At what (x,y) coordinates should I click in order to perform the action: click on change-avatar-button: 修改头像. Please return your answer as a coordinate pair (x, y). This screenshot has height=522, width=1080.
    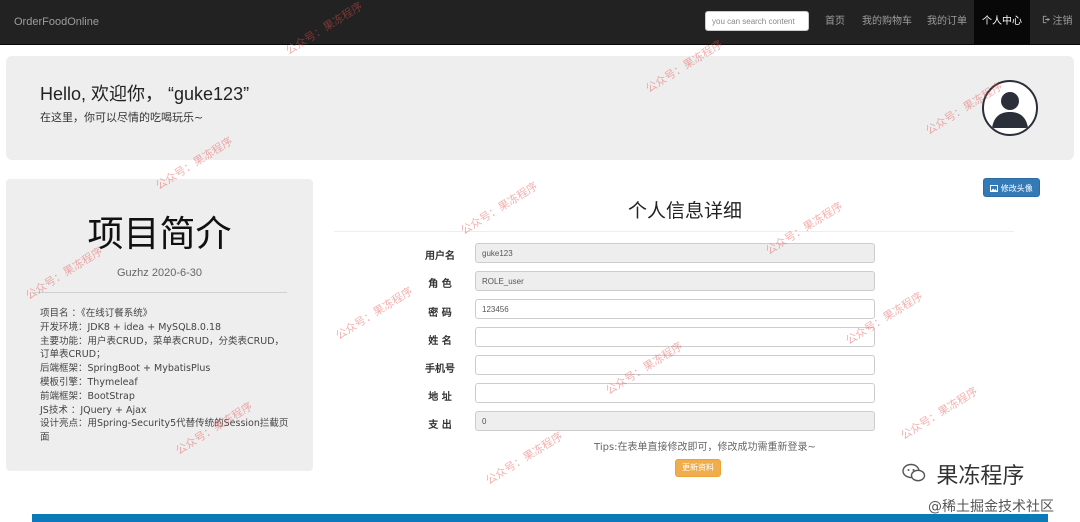
    Looking at the image, I should click on (1011, 187).